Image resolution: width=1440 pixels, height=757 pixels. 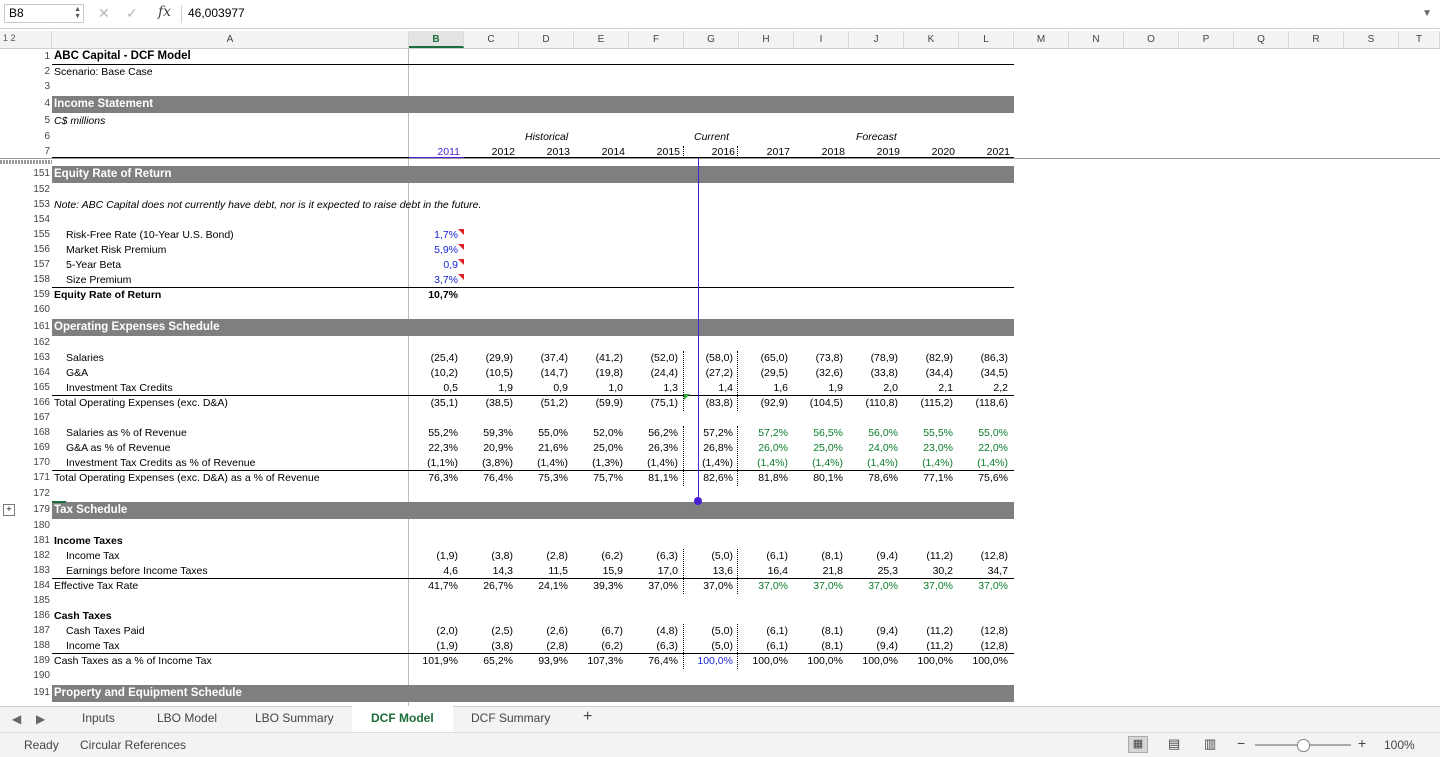 I want to click on row-header: 159, so click(x=32, y=294).